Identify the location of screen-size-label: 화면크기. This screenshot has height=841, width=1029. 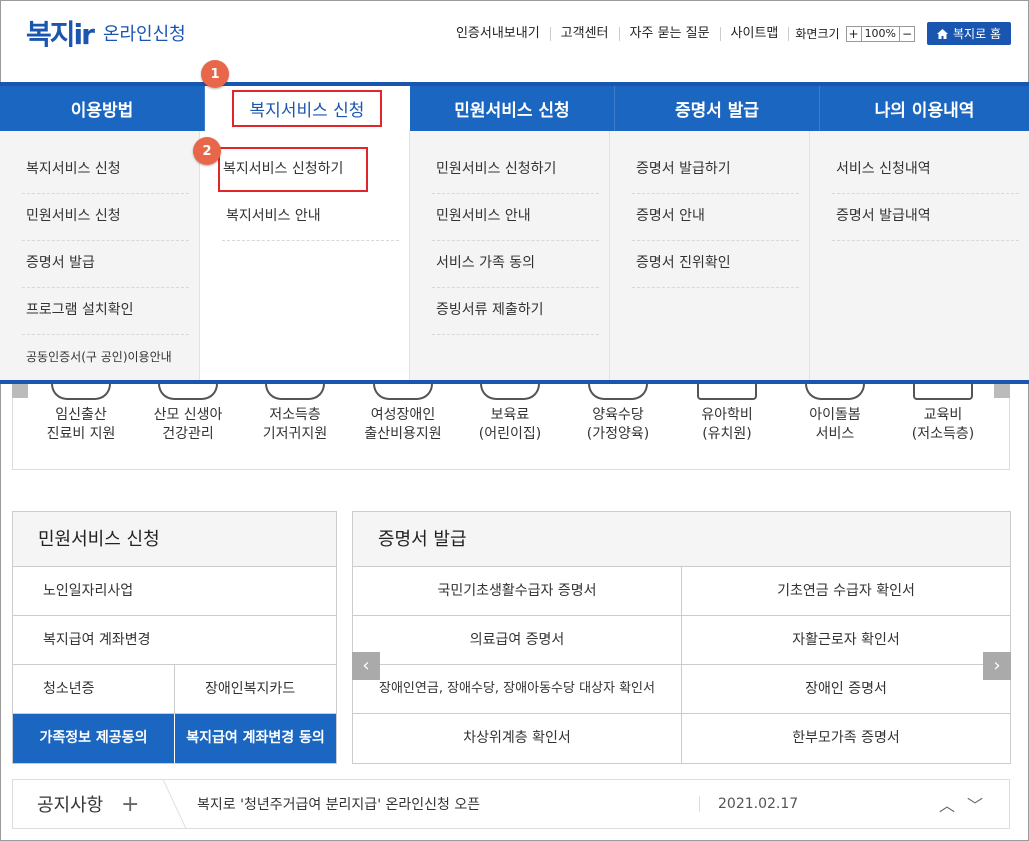
(817, 34).